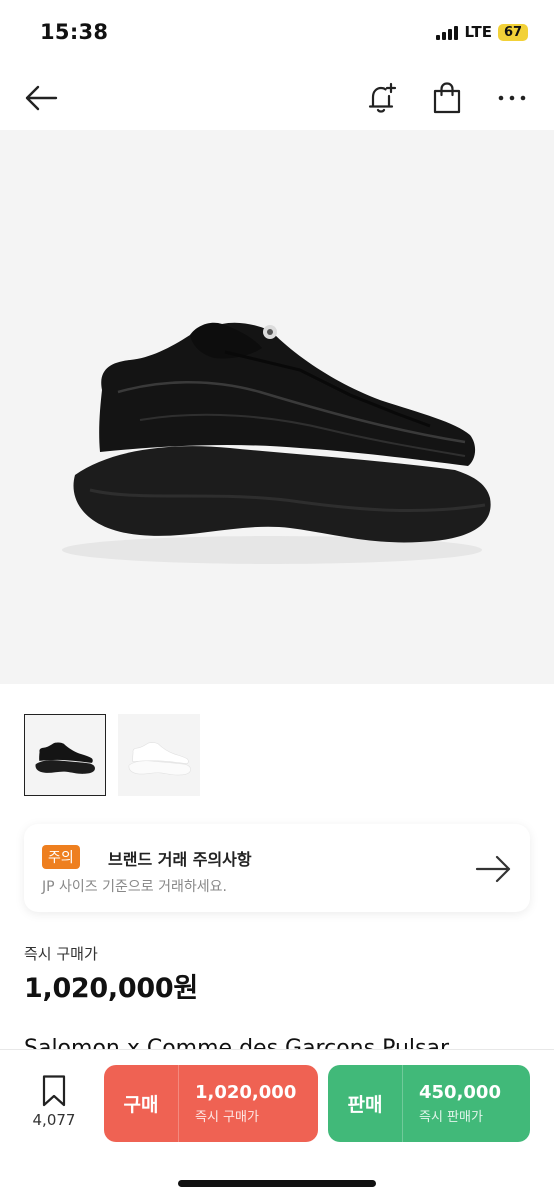 The image size is (554, 1200). I want to click on more-icon, so click(512, 98).